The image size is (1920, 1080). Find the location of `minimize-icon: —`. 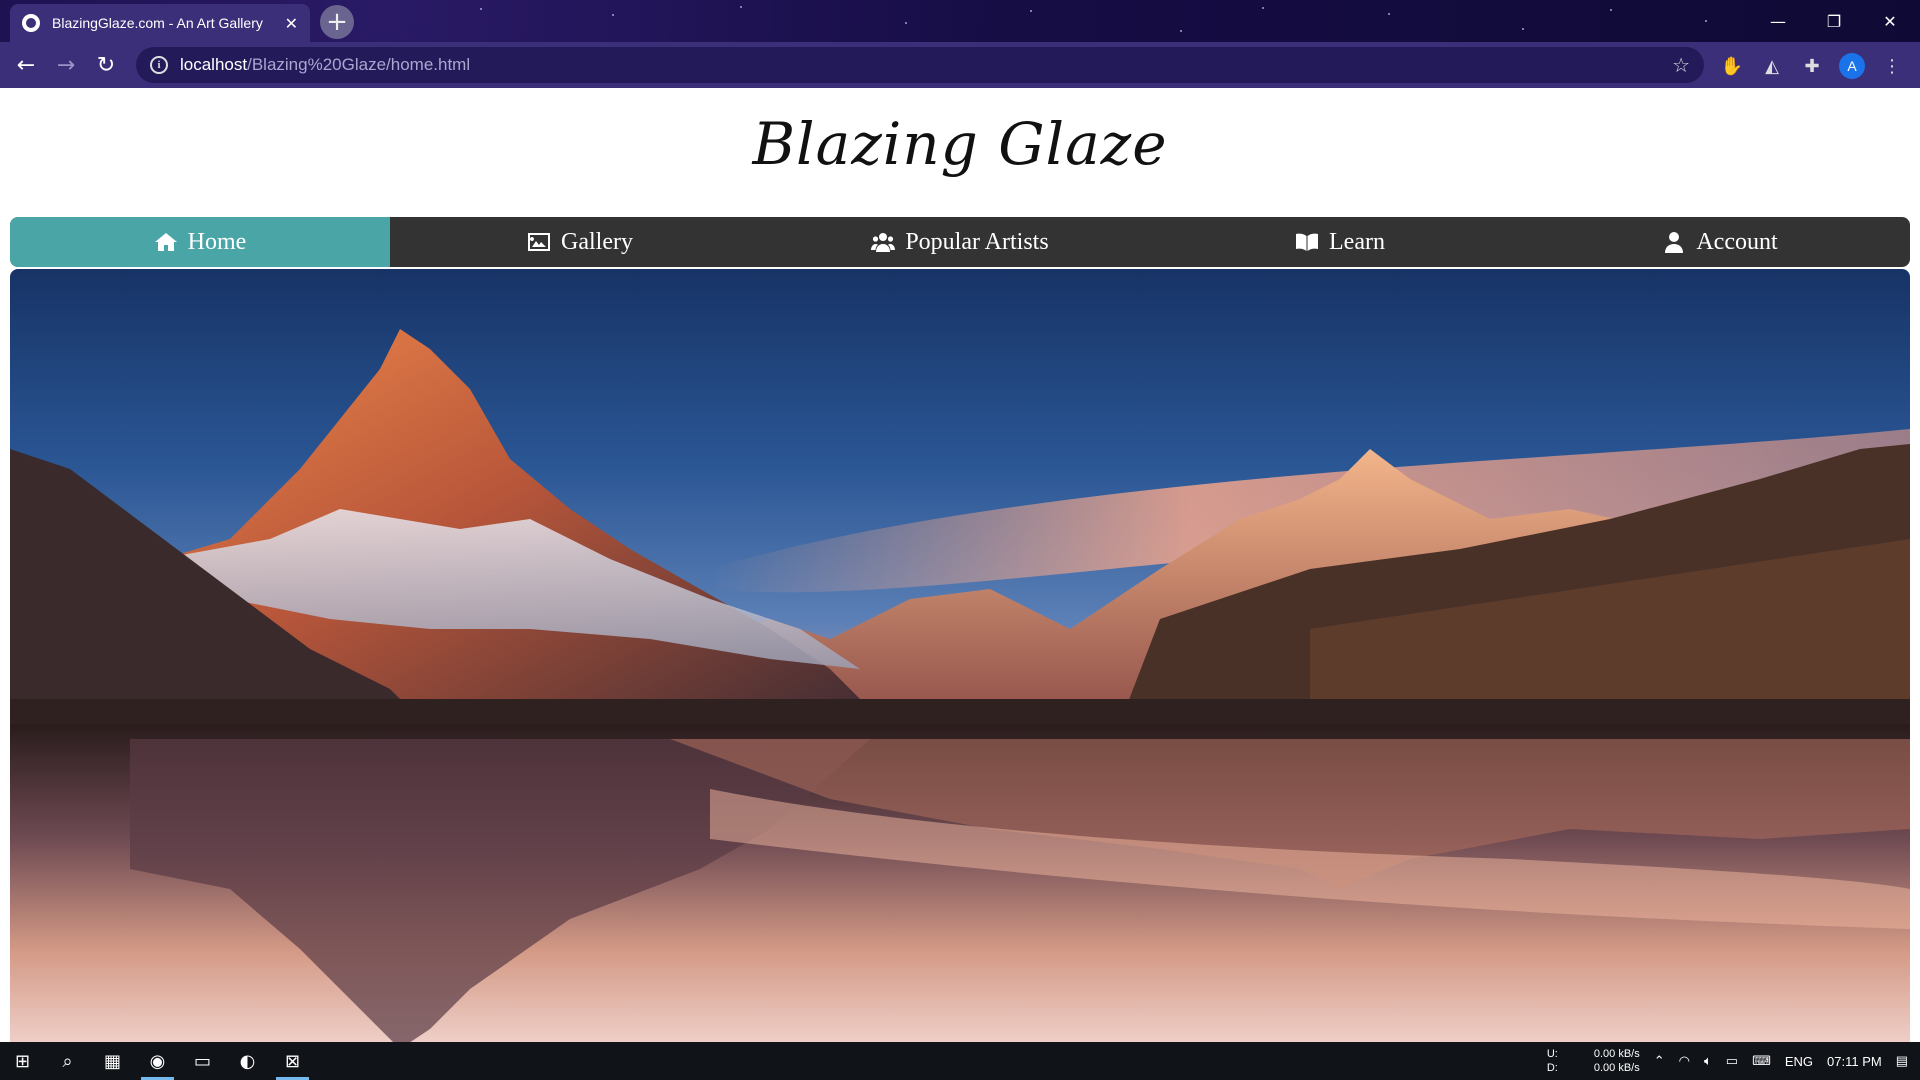

minimize-icon: — is located at coordinates (1778, 21).